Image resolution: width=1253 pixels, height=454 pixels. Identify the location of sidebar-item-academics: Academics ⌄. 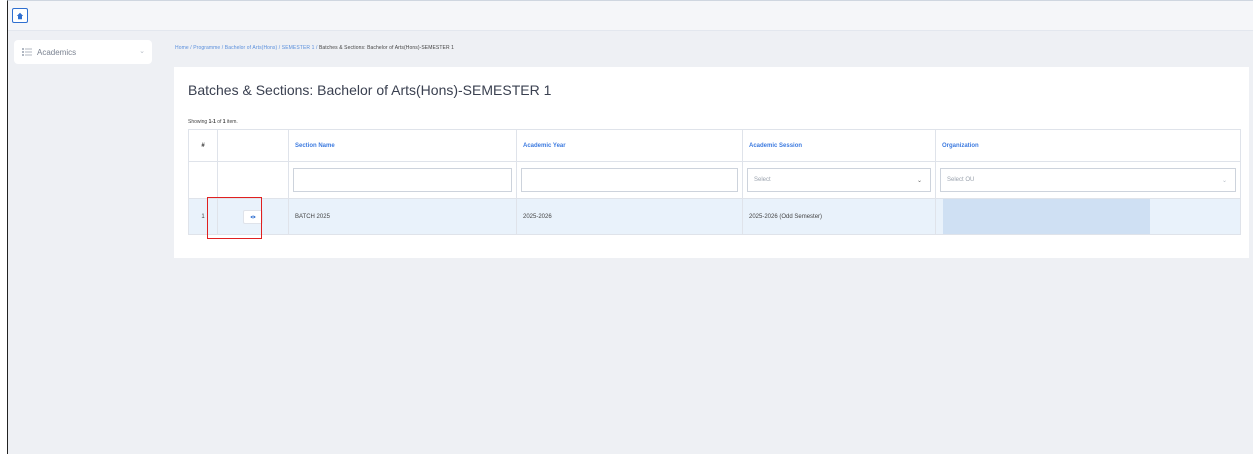
(83, 52).